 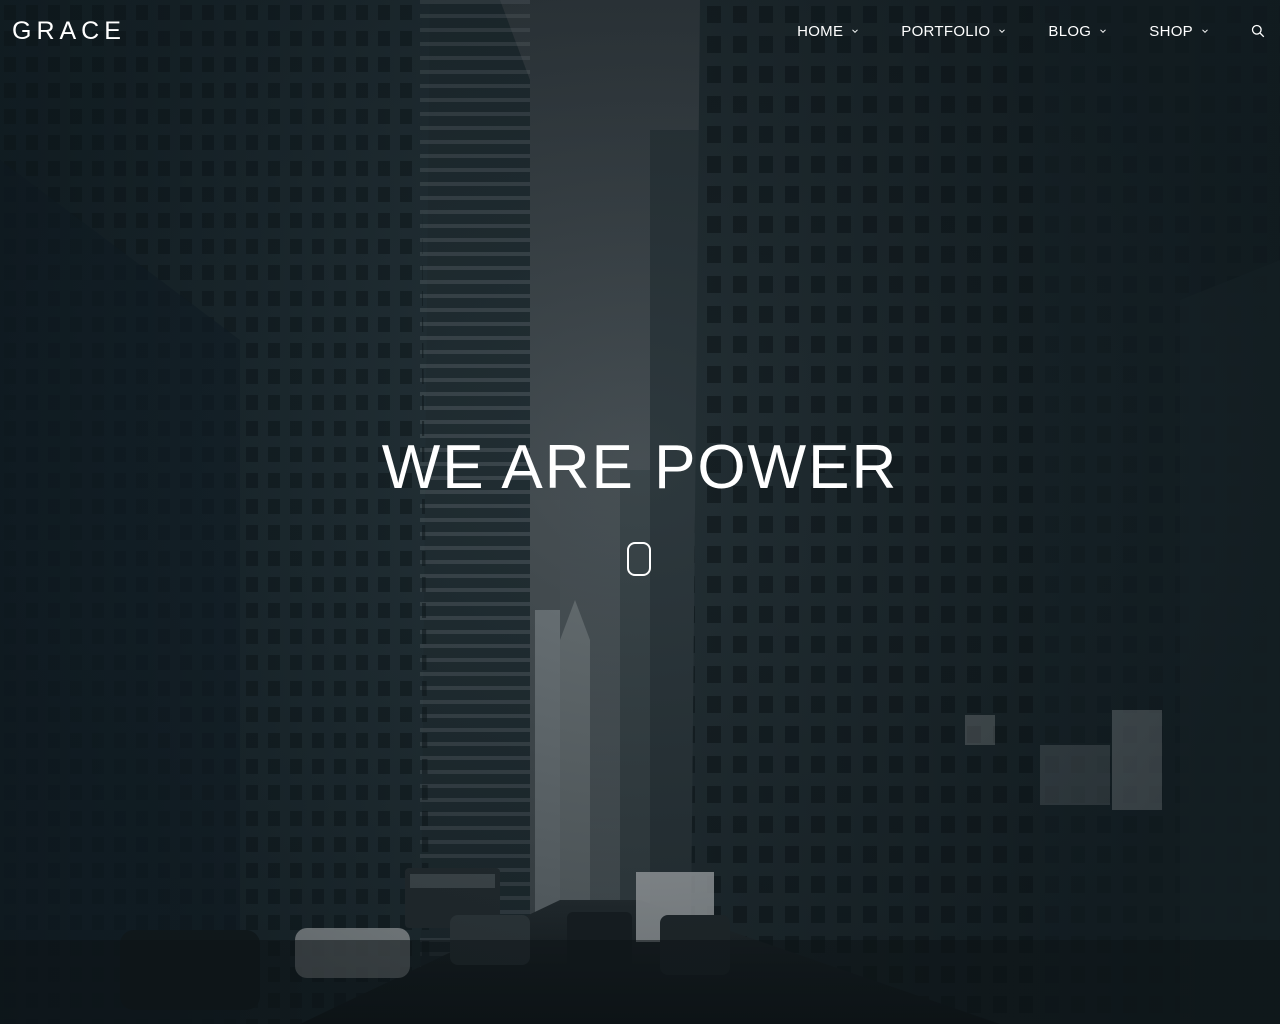 What do you see at coordinates (1070, 31) in the screenshot?
I see `nav-item-label: BLOG` at bounding box center [1070, 31].